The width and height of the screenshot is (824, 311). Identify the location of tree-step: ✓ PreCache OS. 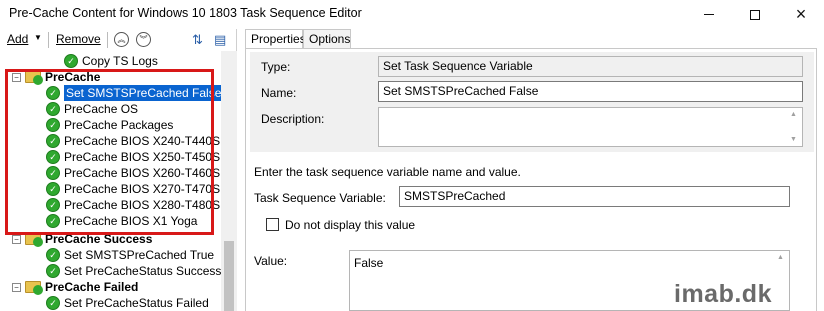
(92, 109).